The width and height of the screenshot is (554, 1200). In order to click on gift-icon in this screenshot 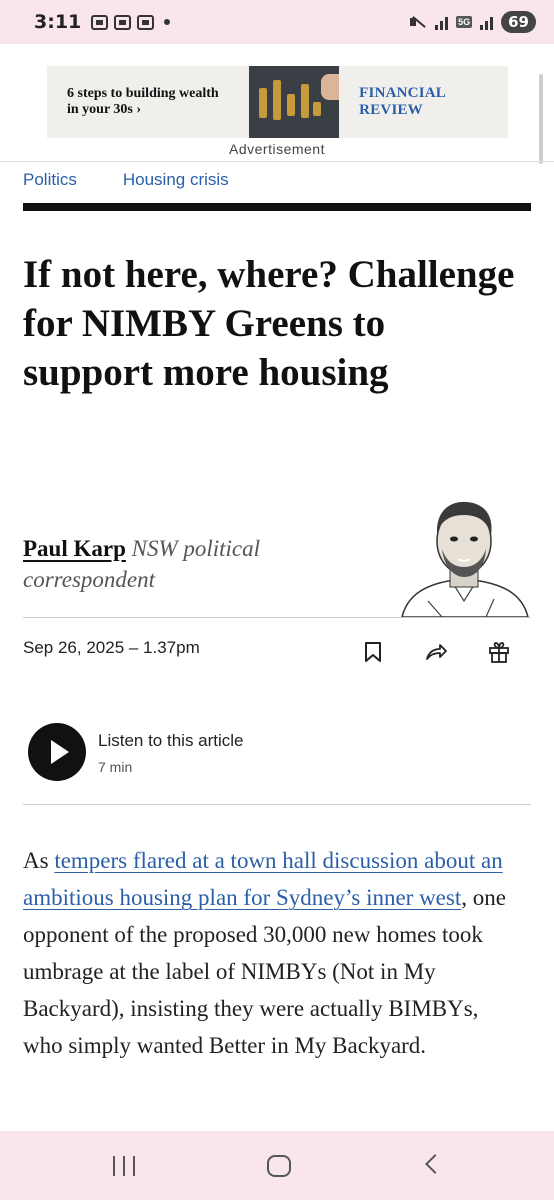, I will do `click(499, 652)`.